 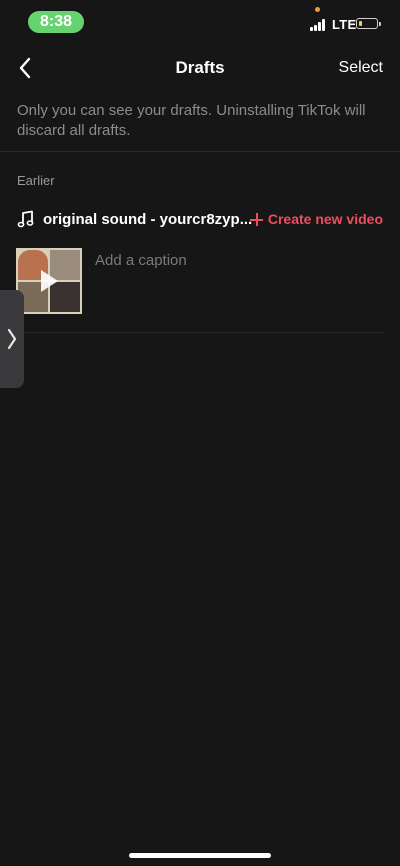 I want to click on status-bar: 8:38 LTE, so click(x=200, y=22).